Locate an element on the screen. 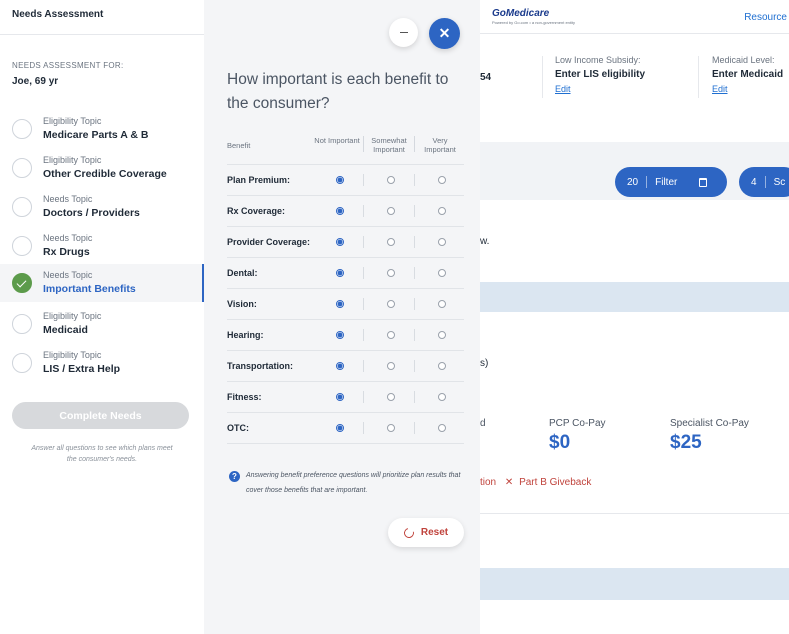 The width and height of the screenshot is (789, 634). benefit-row: Plan Premium: is located at coordinates (345, 180).